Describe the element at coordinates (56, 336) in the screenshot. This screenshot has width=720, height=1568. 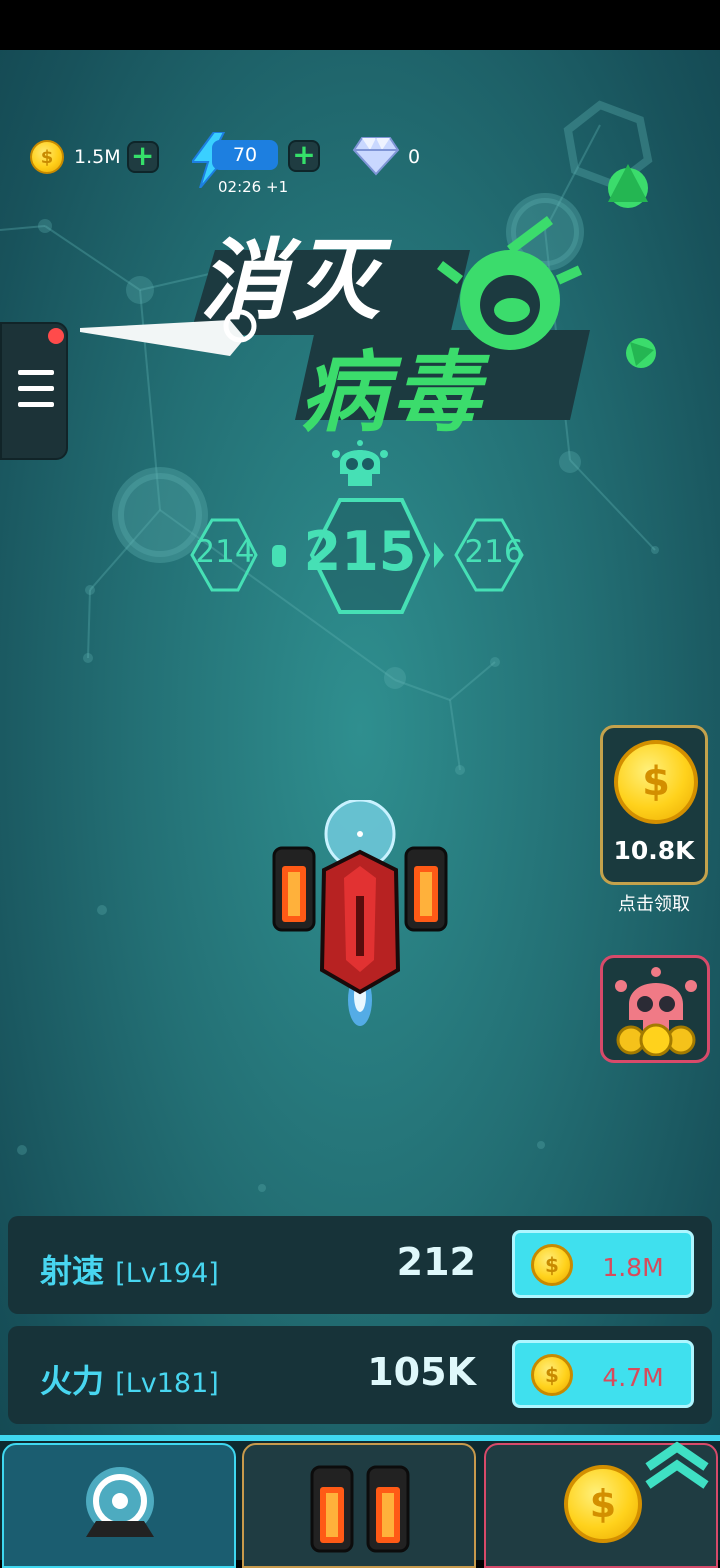
I see `notification-dot` at that location.